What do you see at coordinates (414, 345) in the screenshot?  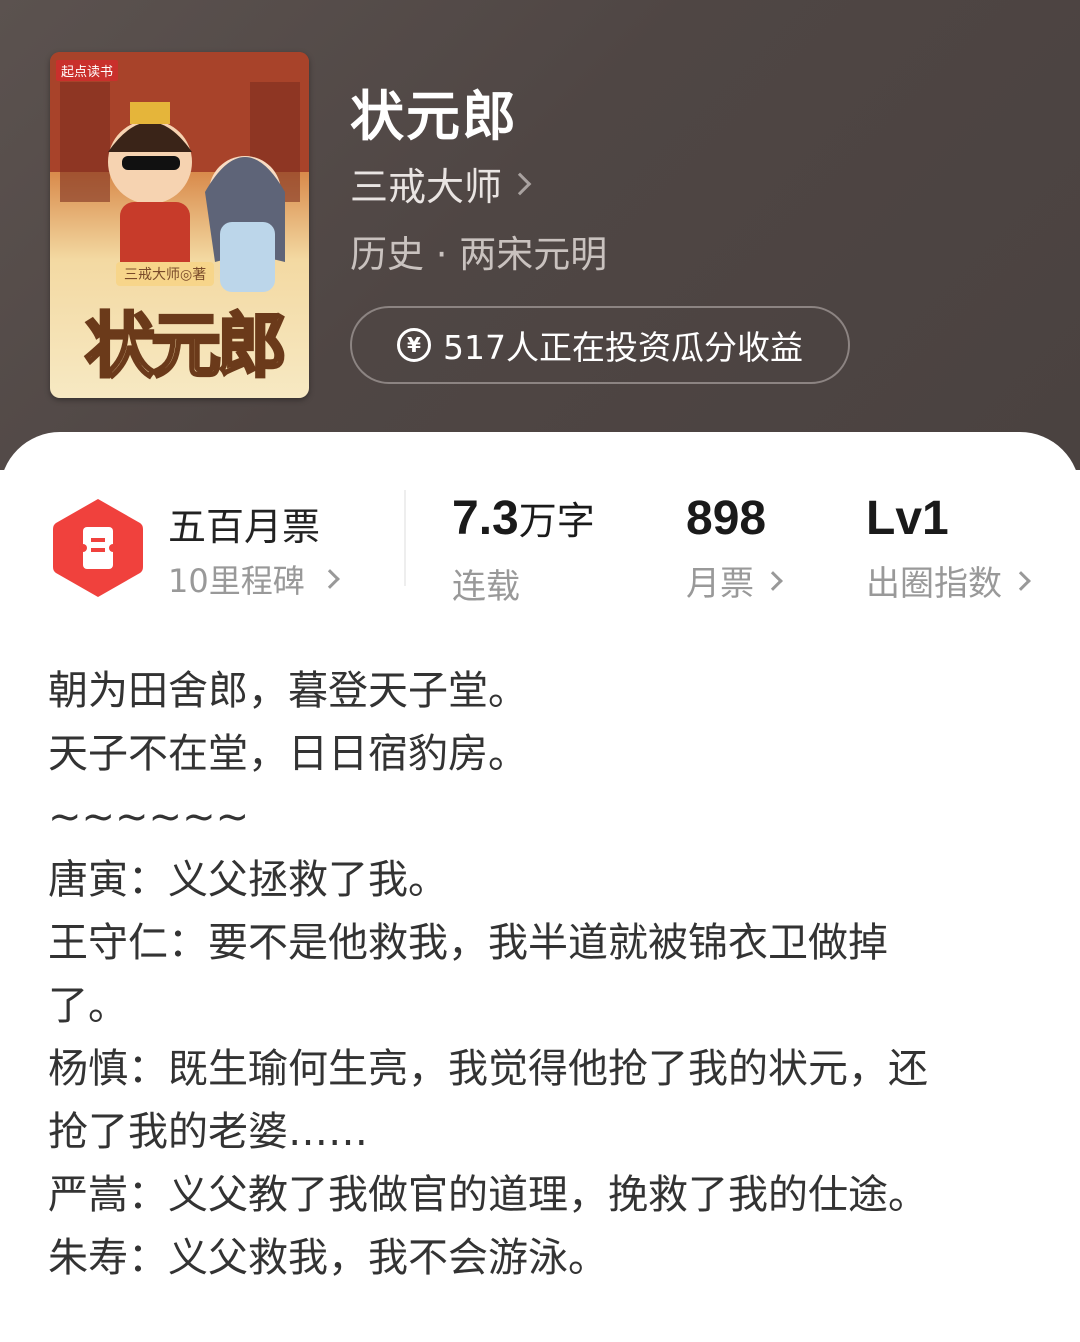 I see `yen-icon: ¥` at bounding box center [414, 345].